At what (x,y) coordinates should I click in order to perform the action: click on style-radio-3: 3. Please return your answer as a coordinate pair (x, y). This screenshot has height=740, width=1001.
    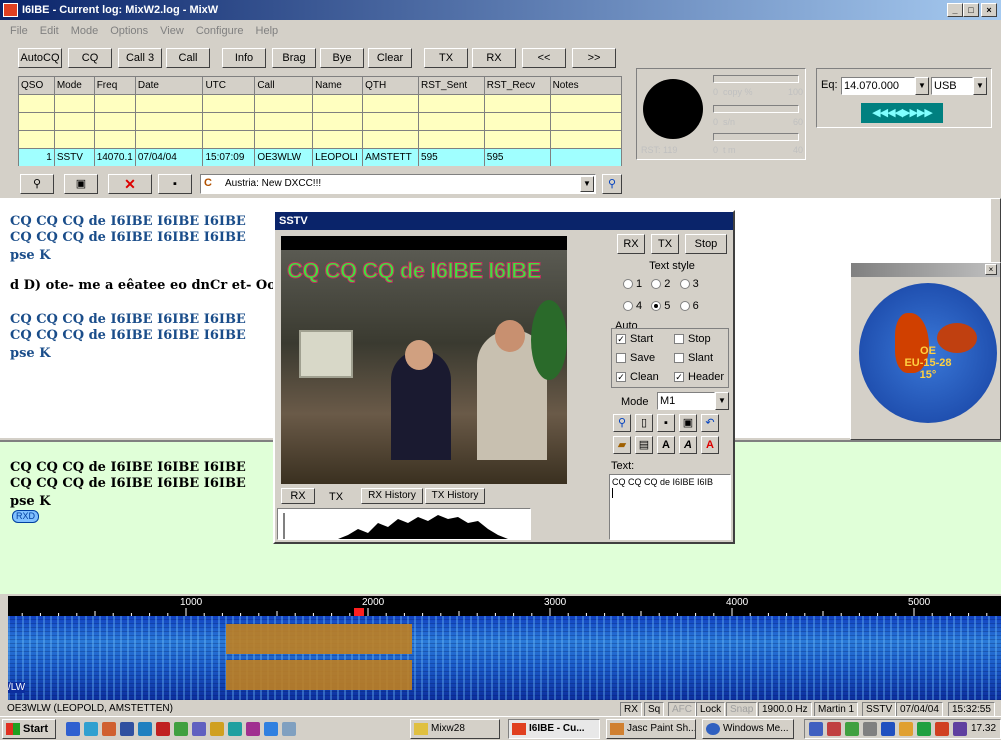
    Looking at the image, I should click on (689, 284).